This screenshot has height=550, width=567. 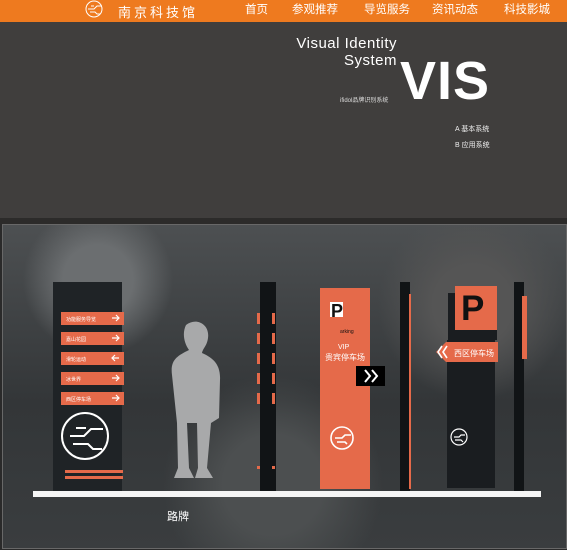 I want to click on sign-2-text: 嘉山花园, so click(x=76, y=339).